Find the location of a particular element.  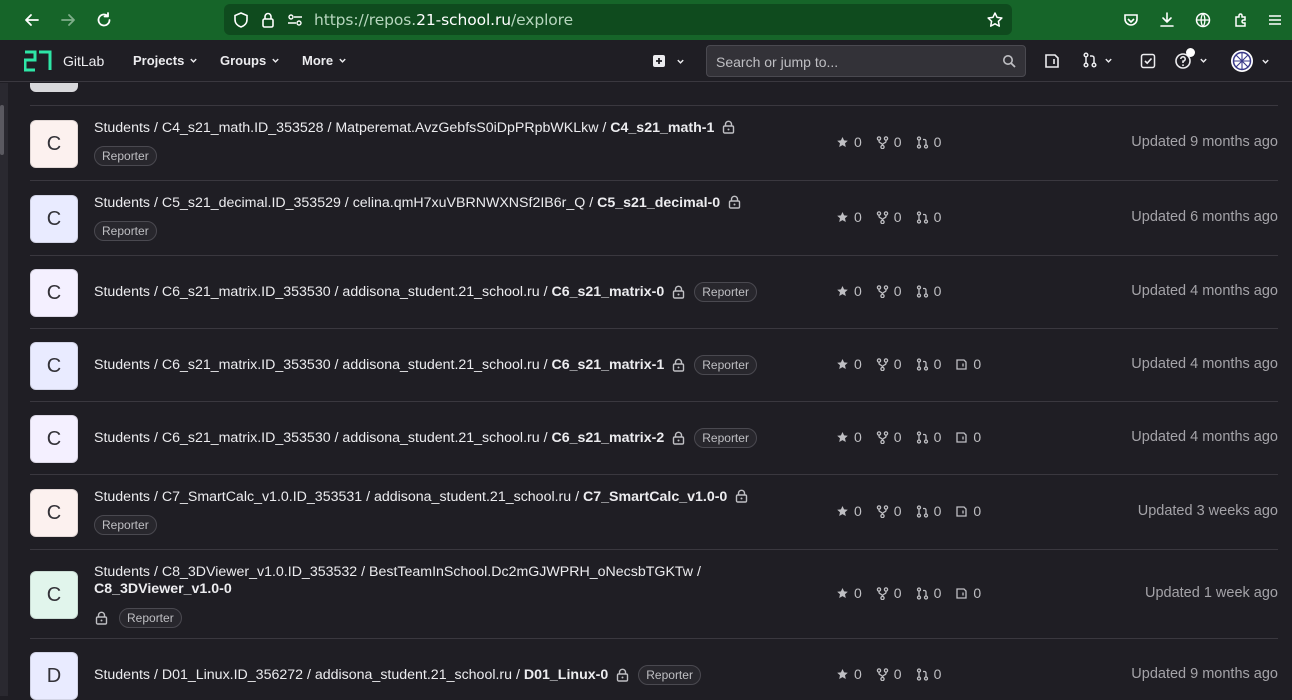

school21-logo-icon is located at coordinates (38, 61).